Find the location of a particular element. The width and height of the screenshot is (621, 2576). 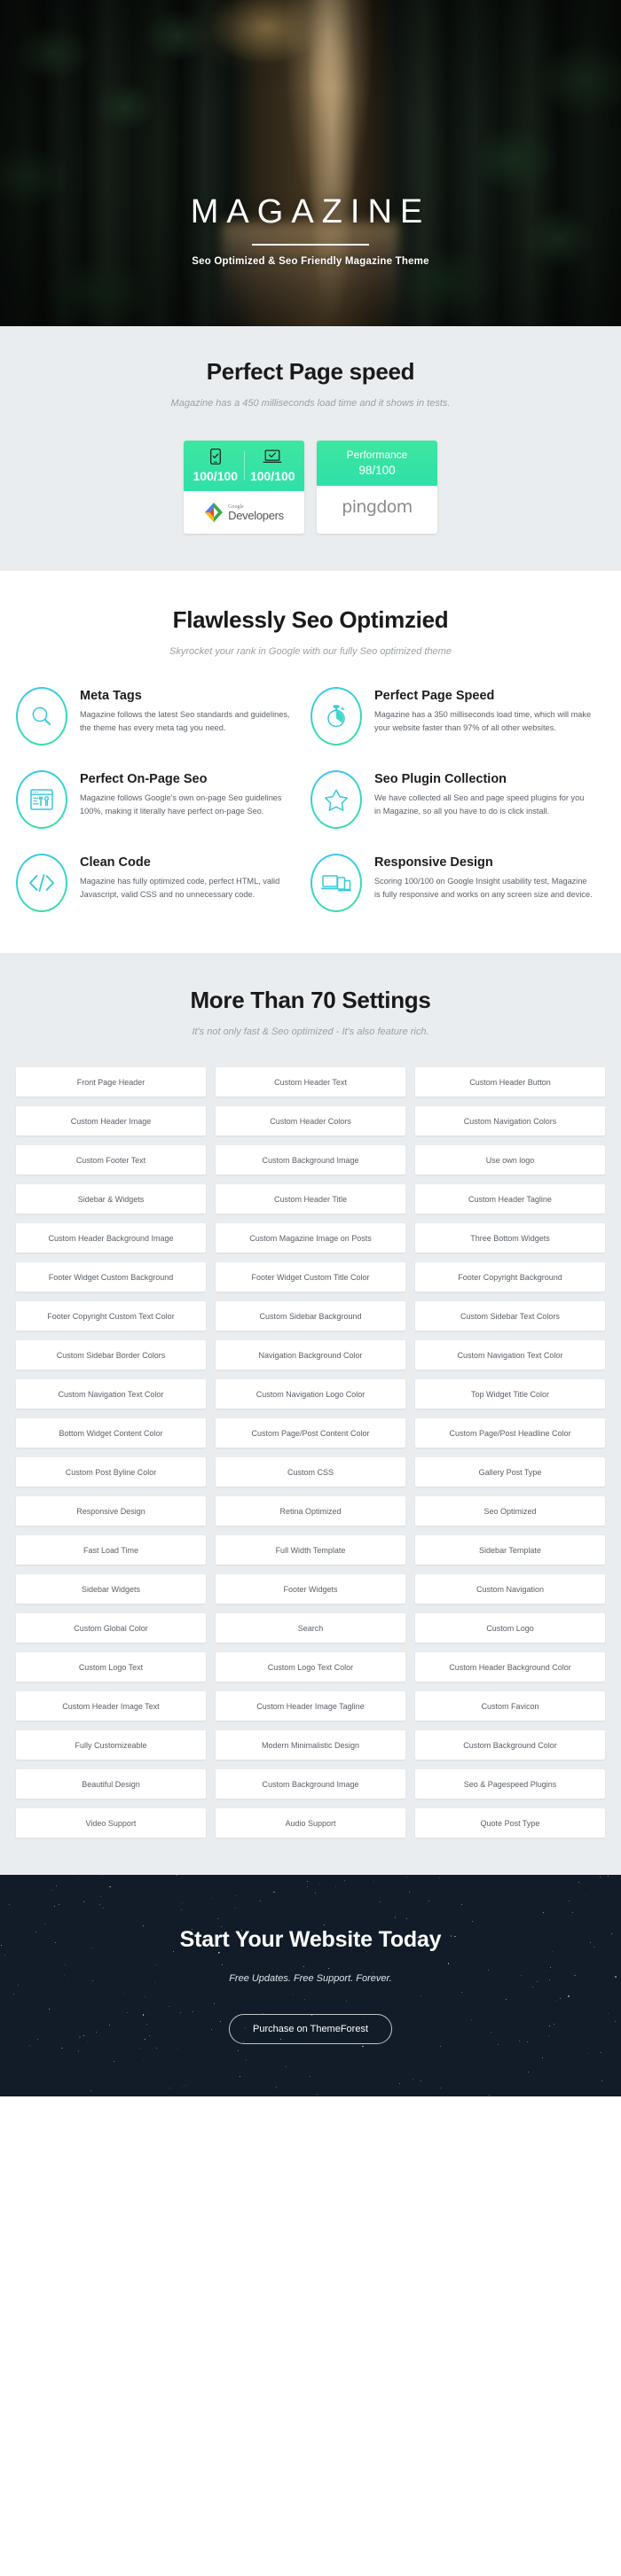

google-developers-logo: Google Developers is located at coordinates (244, 512).